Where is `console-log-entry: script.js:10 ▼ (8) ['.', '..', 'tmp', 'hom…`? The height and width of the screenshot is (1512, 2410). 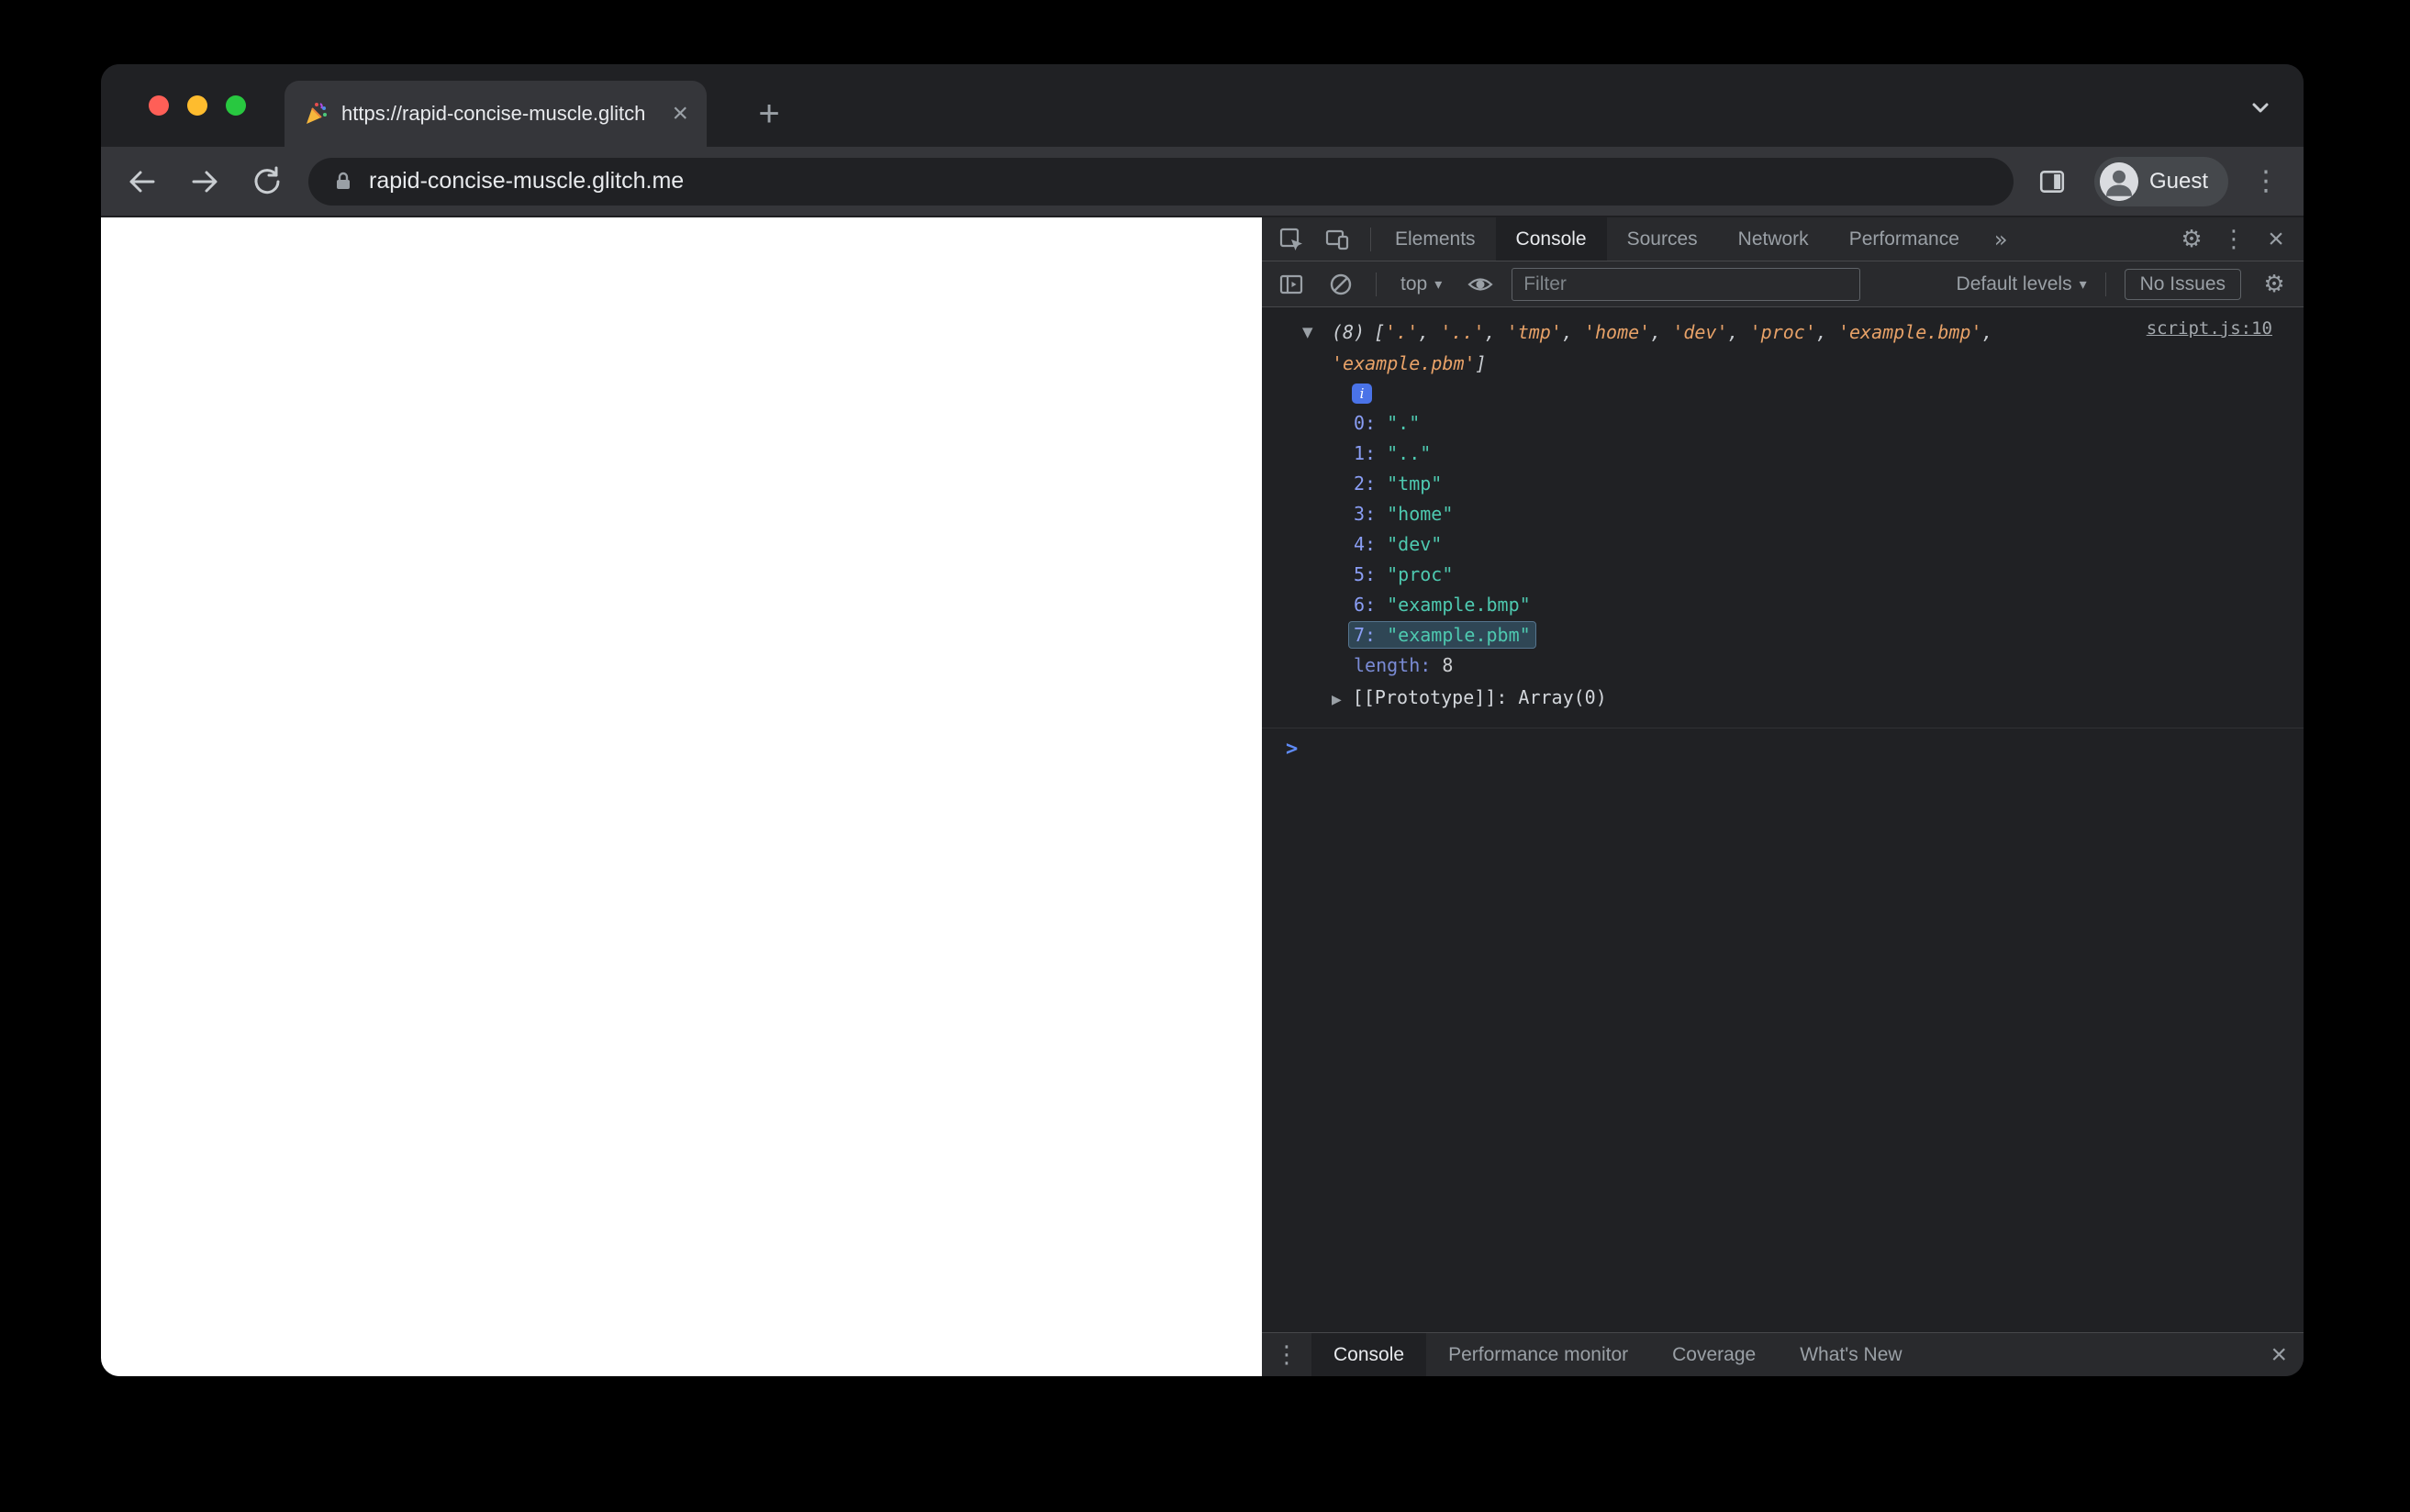 console-log-entry: script.js:10 ▼ (8) ['.', '..', 'tmp', 'hom… is located at coordinates (1783, 517).